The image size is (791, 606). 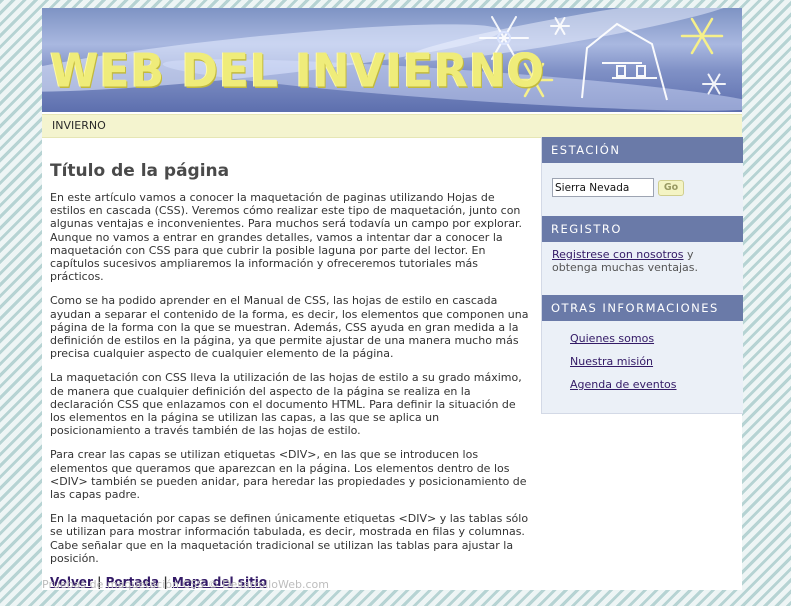 What do you see at coordinates (586, 229) in the screenshot?
I see `sidebar-heading-label: REGISTRO` at bounding box center [586, 229].